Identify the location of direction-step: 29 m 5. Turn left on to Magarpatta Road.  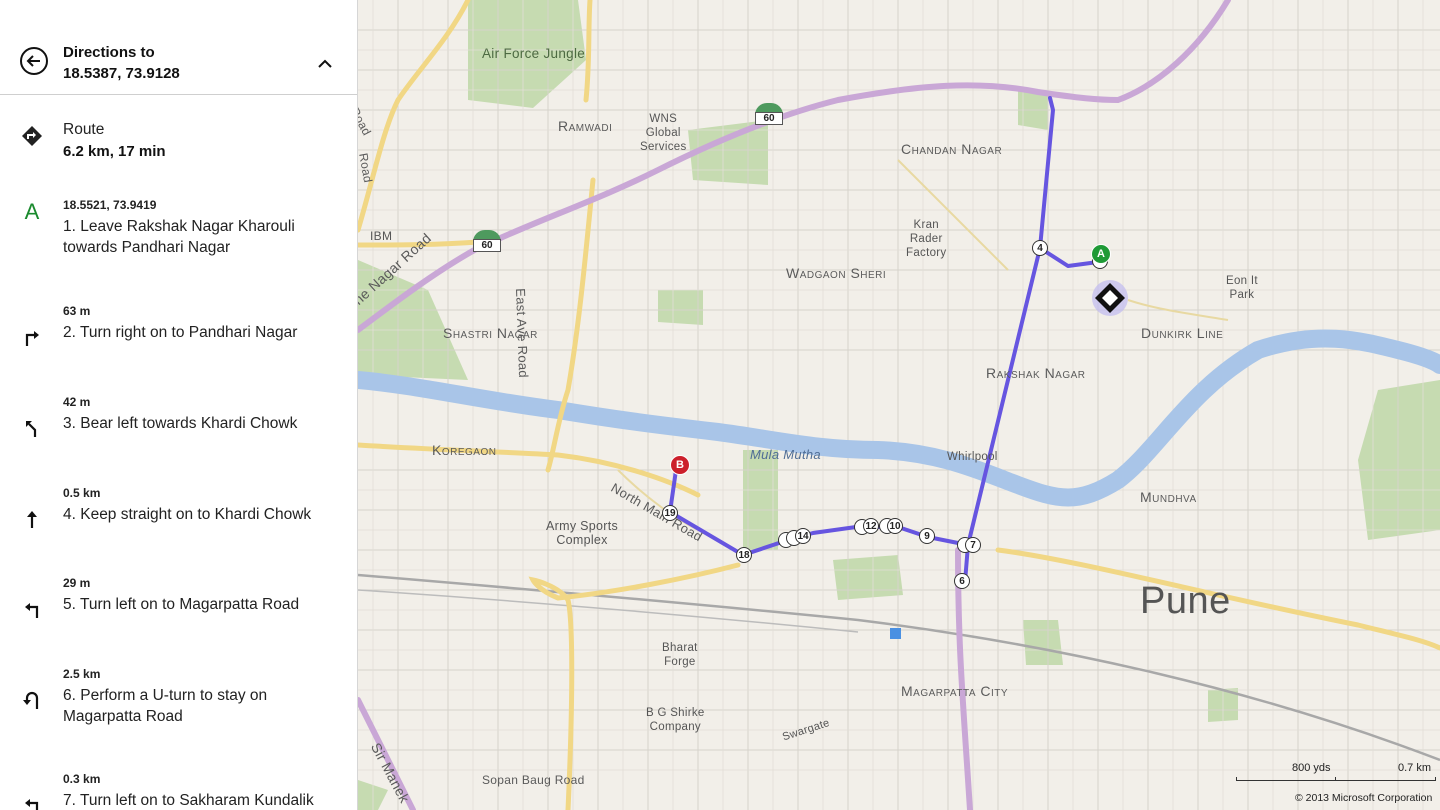
(178, 599).